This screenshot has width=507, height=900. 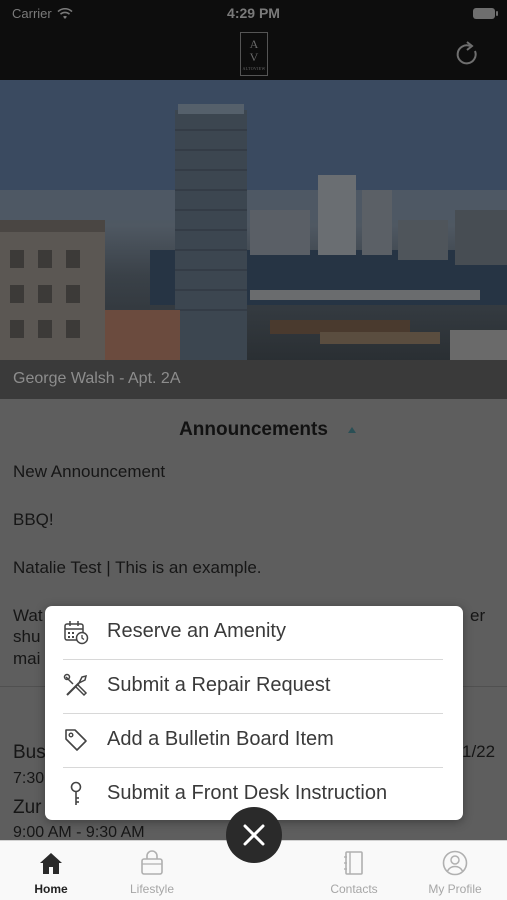 I want to click on status-time: 4:29 PM, so click(x=253, y=13).